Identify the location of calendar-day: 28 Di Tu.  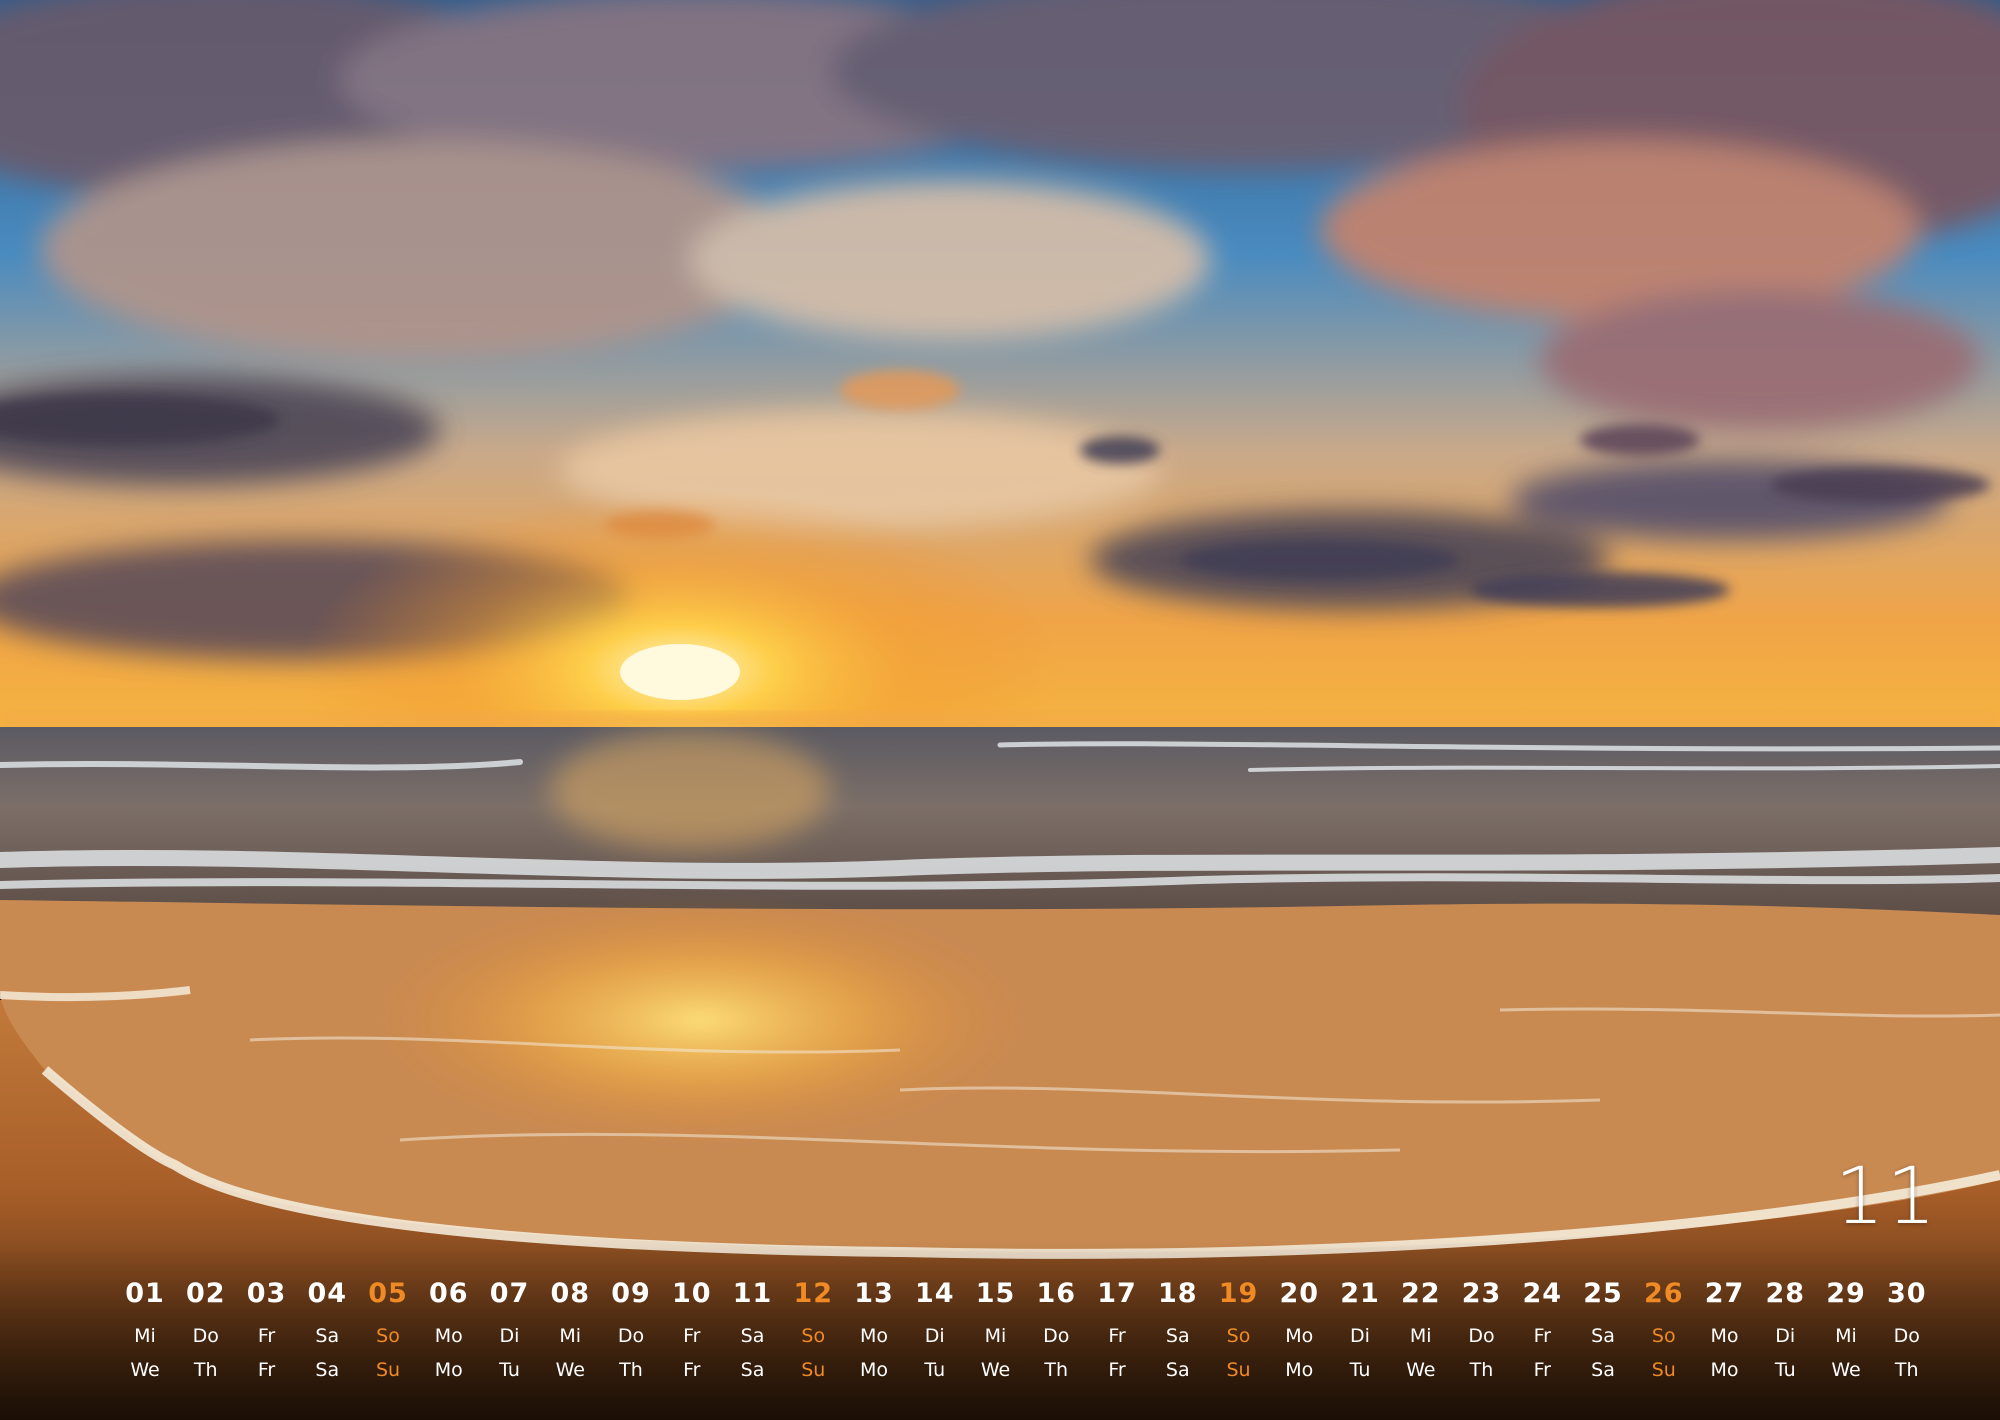
(1785, 1331).